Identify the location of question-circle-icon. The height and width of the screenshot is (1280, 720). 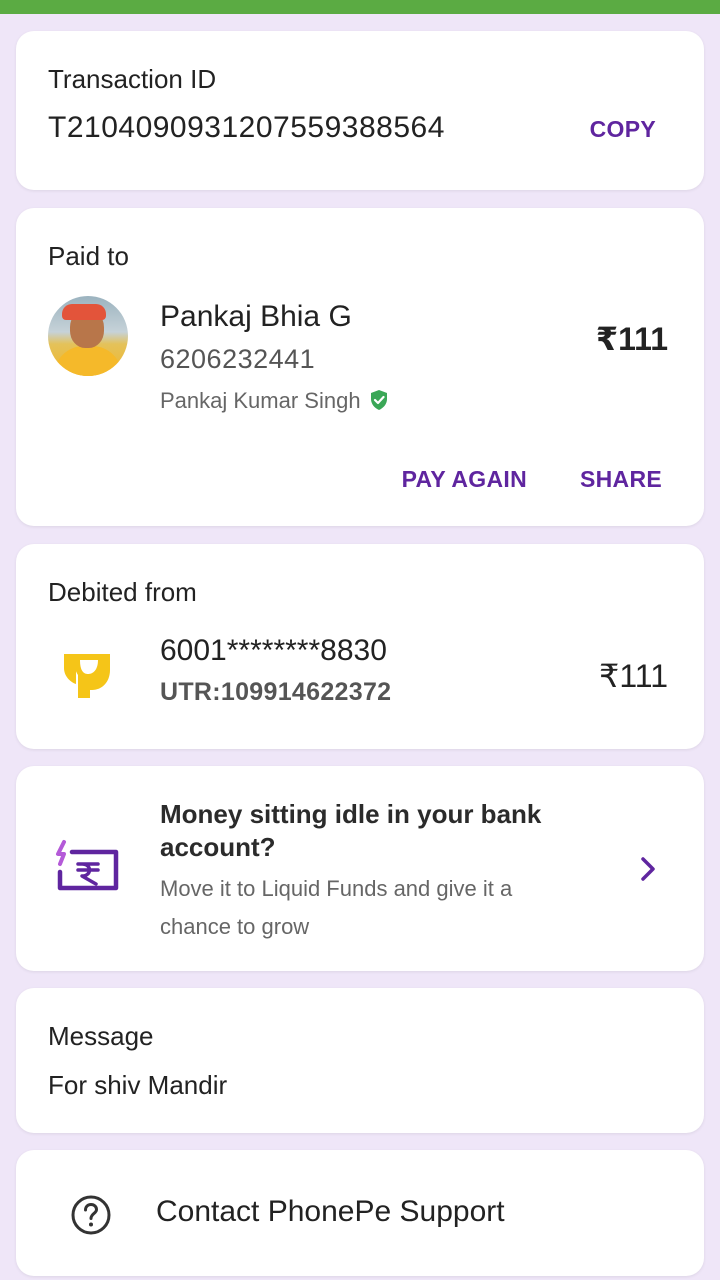
(91, 1215).